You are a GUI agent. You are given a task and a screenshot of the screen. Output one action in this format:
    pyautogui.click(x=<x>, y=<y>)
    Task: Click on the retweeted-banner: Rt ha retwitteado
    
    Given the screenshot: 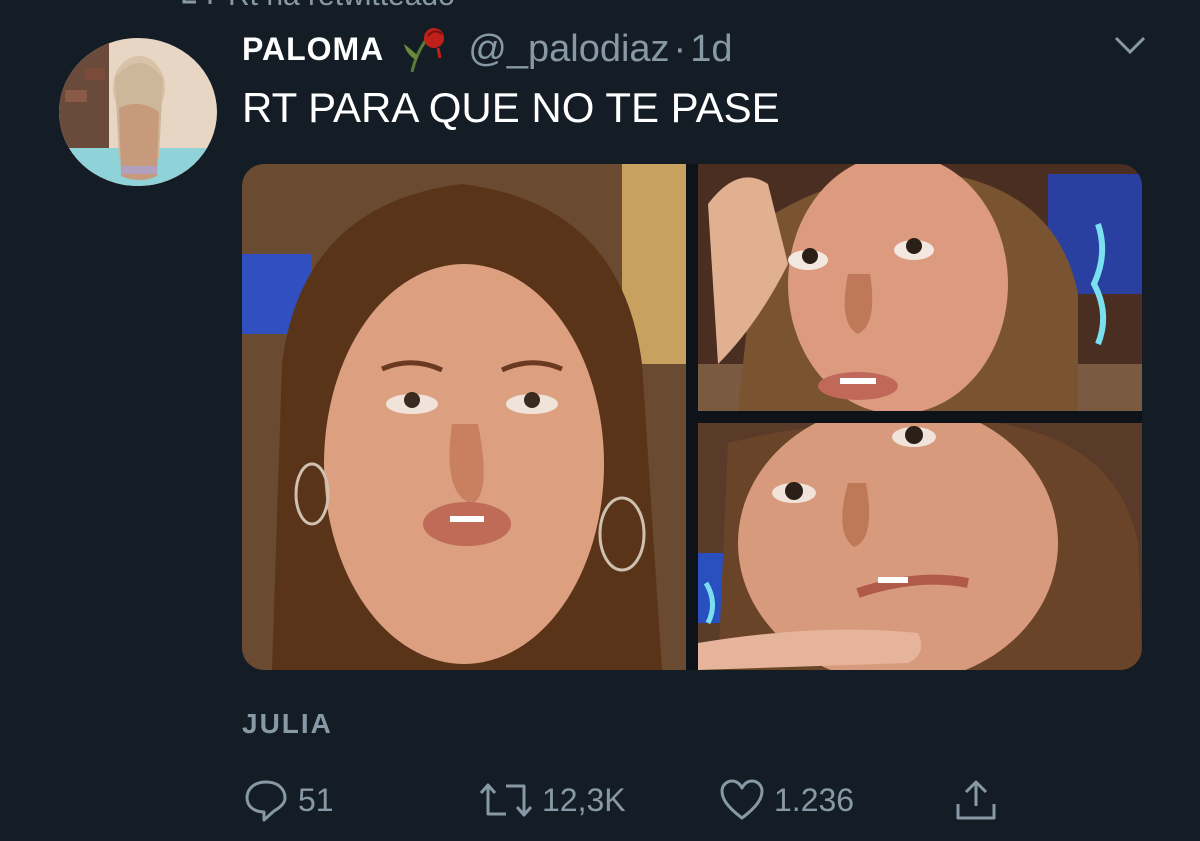 What is the action you would take?
    pyautogui.click(x=317, y=6)
    